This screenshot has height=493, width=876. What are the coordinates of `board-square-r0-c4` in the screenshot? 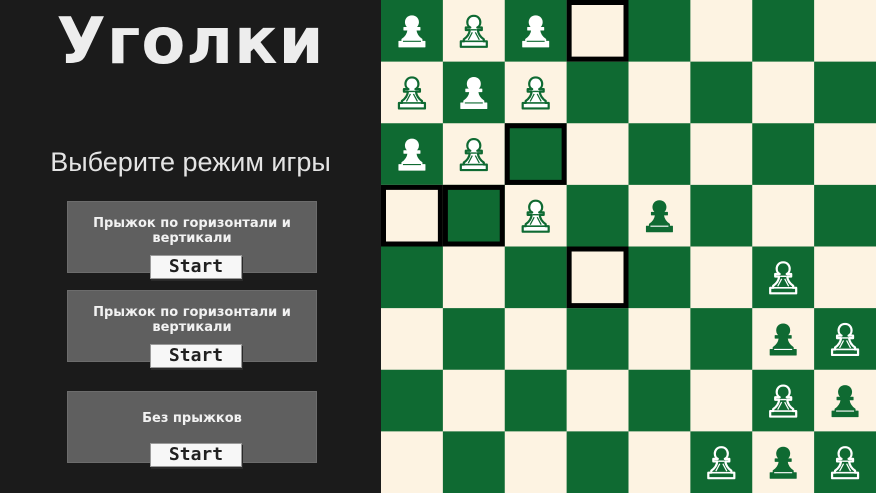 It's located at (659, 31).